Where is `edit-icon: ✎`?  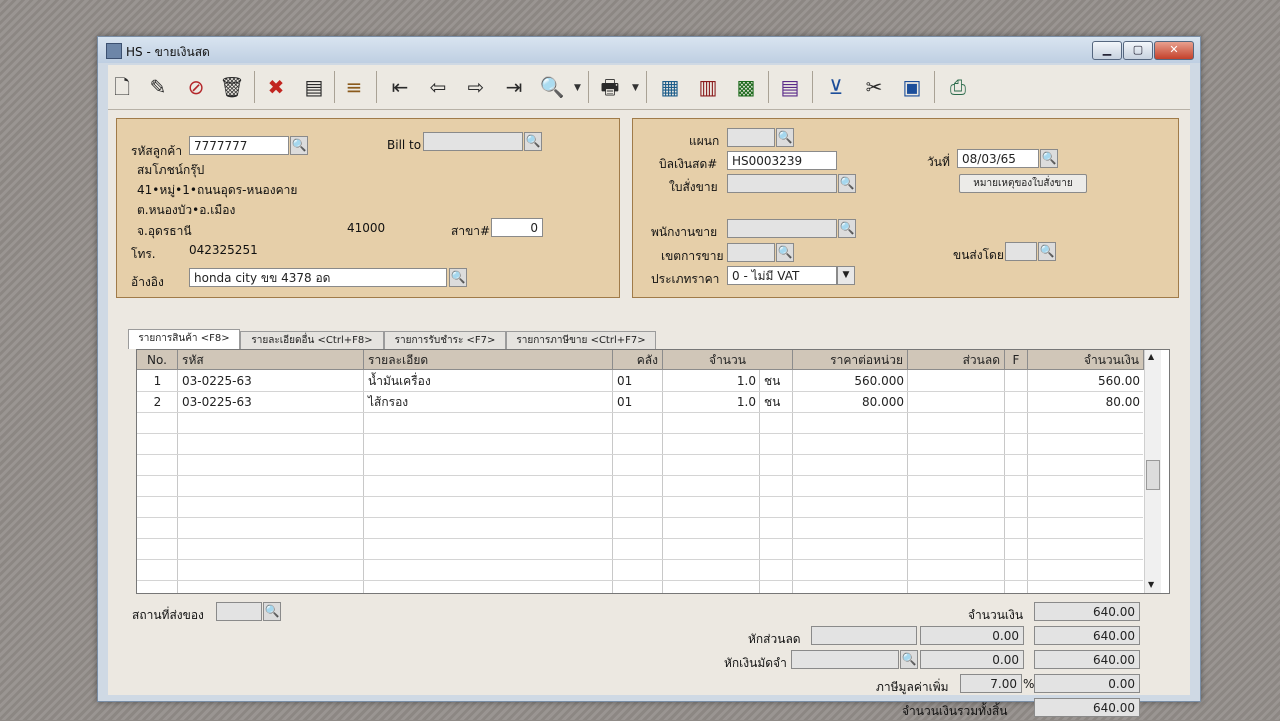
edit-icon: ✎ is located at coordinates (158, 87).